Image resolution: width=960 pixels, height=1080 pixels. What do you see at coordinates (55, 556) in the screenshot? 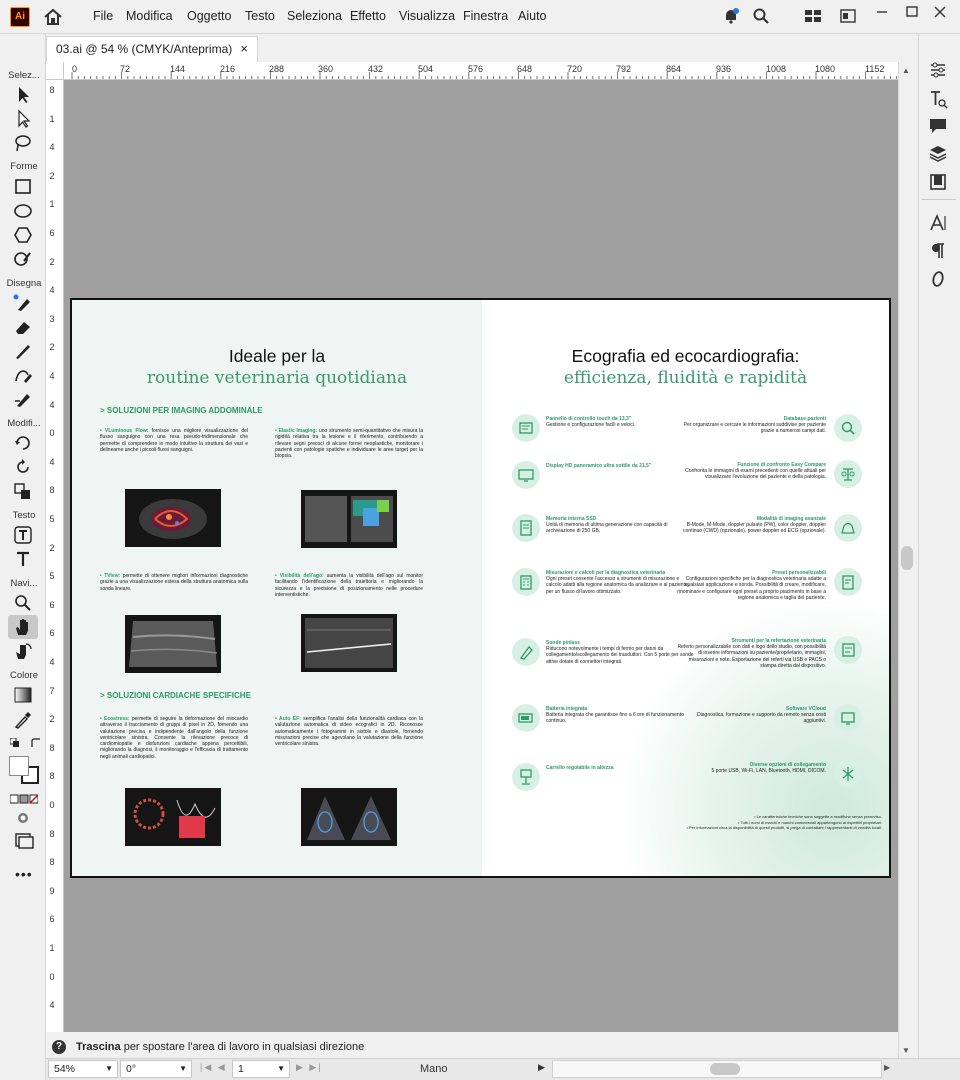
I see `vertical-ruler: 8 1 4 2 1 6 2 4 3 2 4 4 0 4 8 5 2 5 6 6 4 7 2 8 8 0 8 8 9 6 1 0 4` at bounding box center [55, 556].